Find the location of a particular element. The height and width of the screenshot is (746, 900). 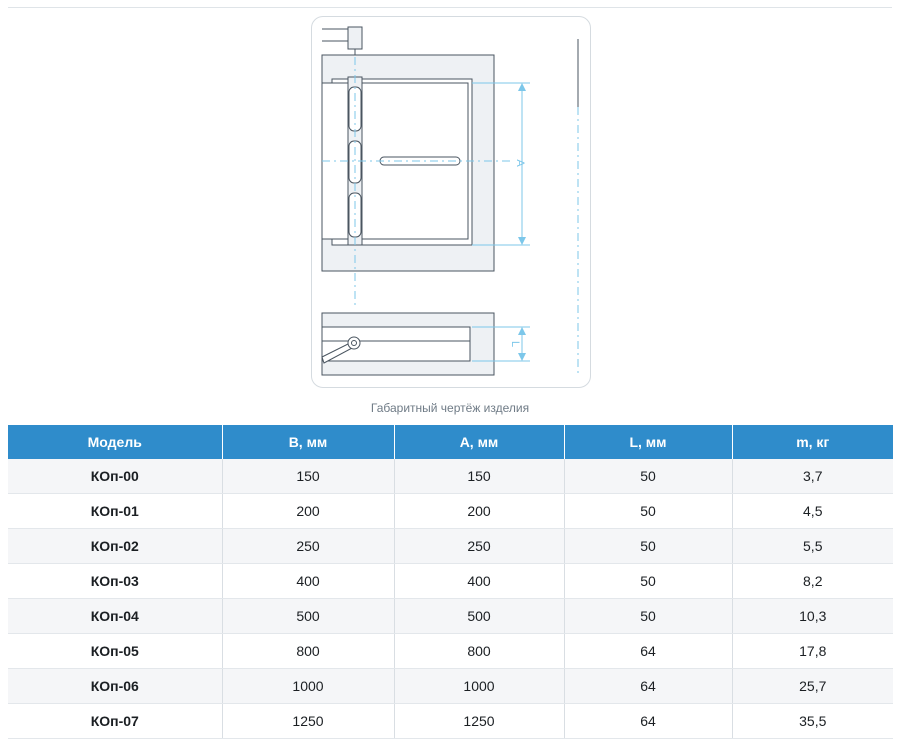

cell-a: 150 is located at coordinates (478, 476).